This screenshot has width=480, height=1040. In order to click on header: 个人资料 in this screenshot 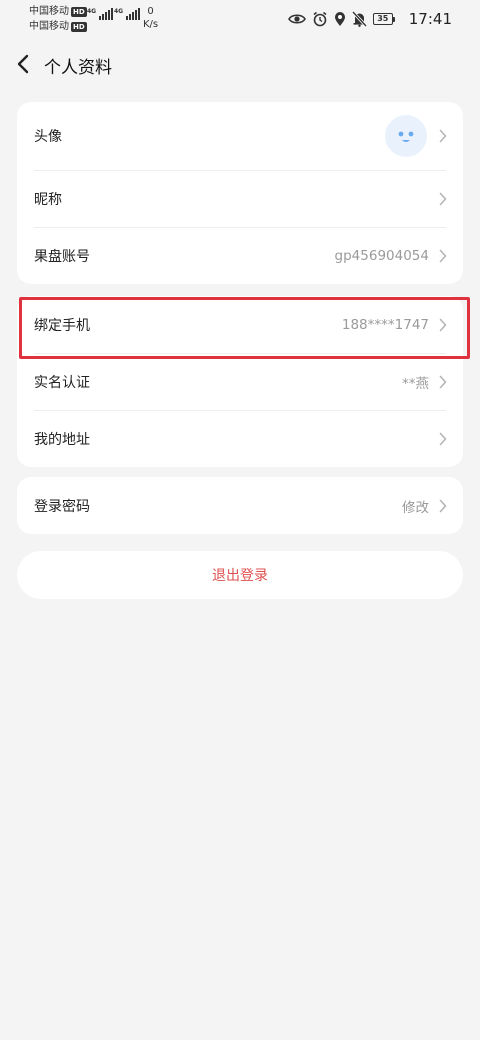, I will do `click(240, 64)`.